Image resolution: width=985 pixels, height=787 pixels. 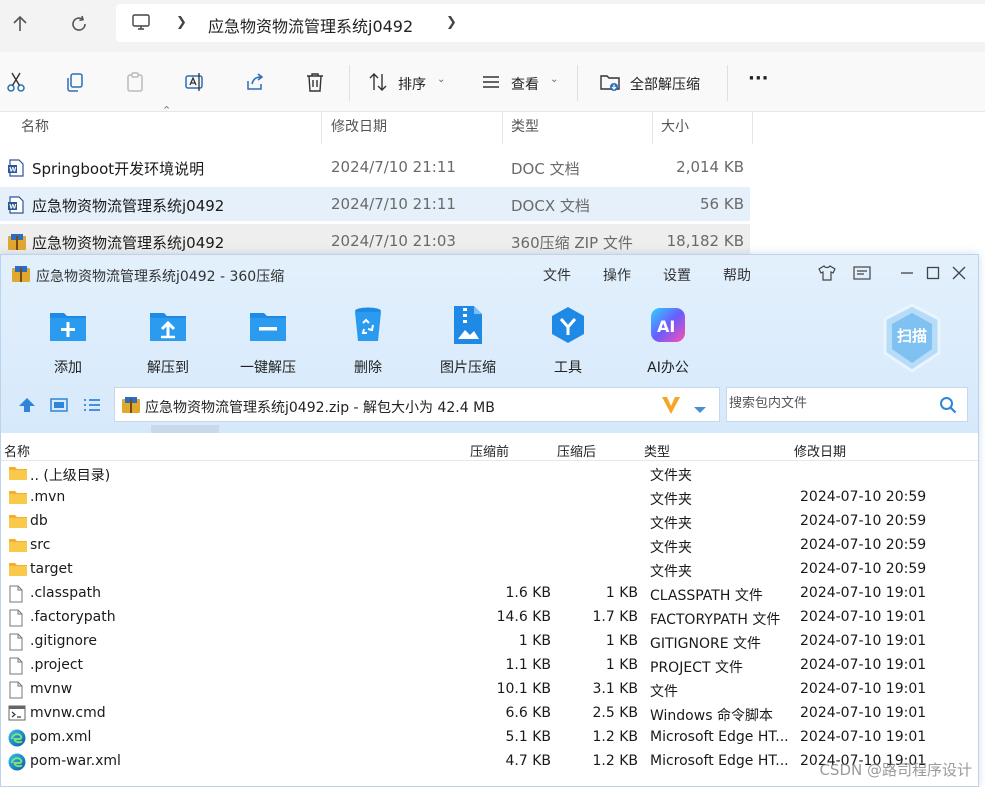 What do you see at coordinates (665, 84) in the screenshot?
I see `extract-all-button: 全部解压缩` at bounding box center [665, 84].